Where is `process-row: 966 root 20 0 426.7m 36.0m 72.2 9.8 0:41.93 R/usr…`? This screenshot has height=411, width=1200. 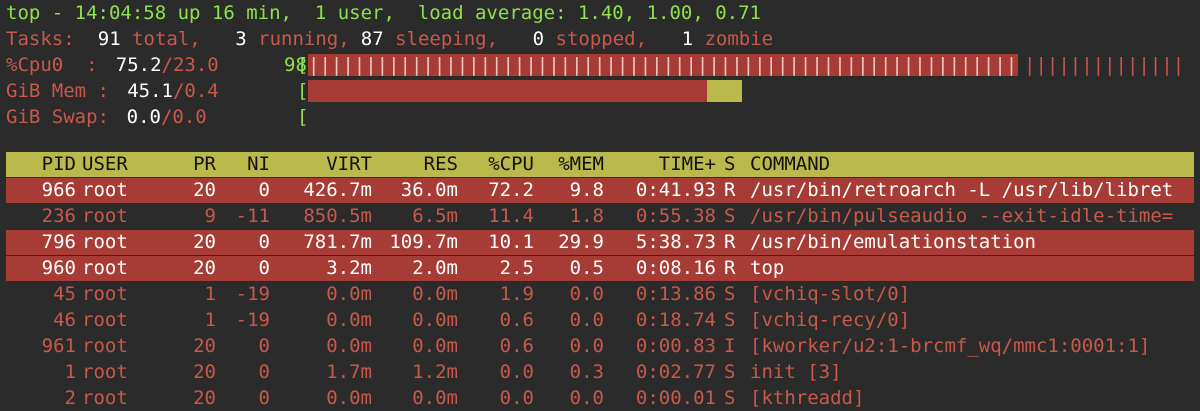 process-row: 966 root 20 0 426.7m 36.0m 72.2 9.8 0:41.93 R/usr… is located at coordinates (600, 190).